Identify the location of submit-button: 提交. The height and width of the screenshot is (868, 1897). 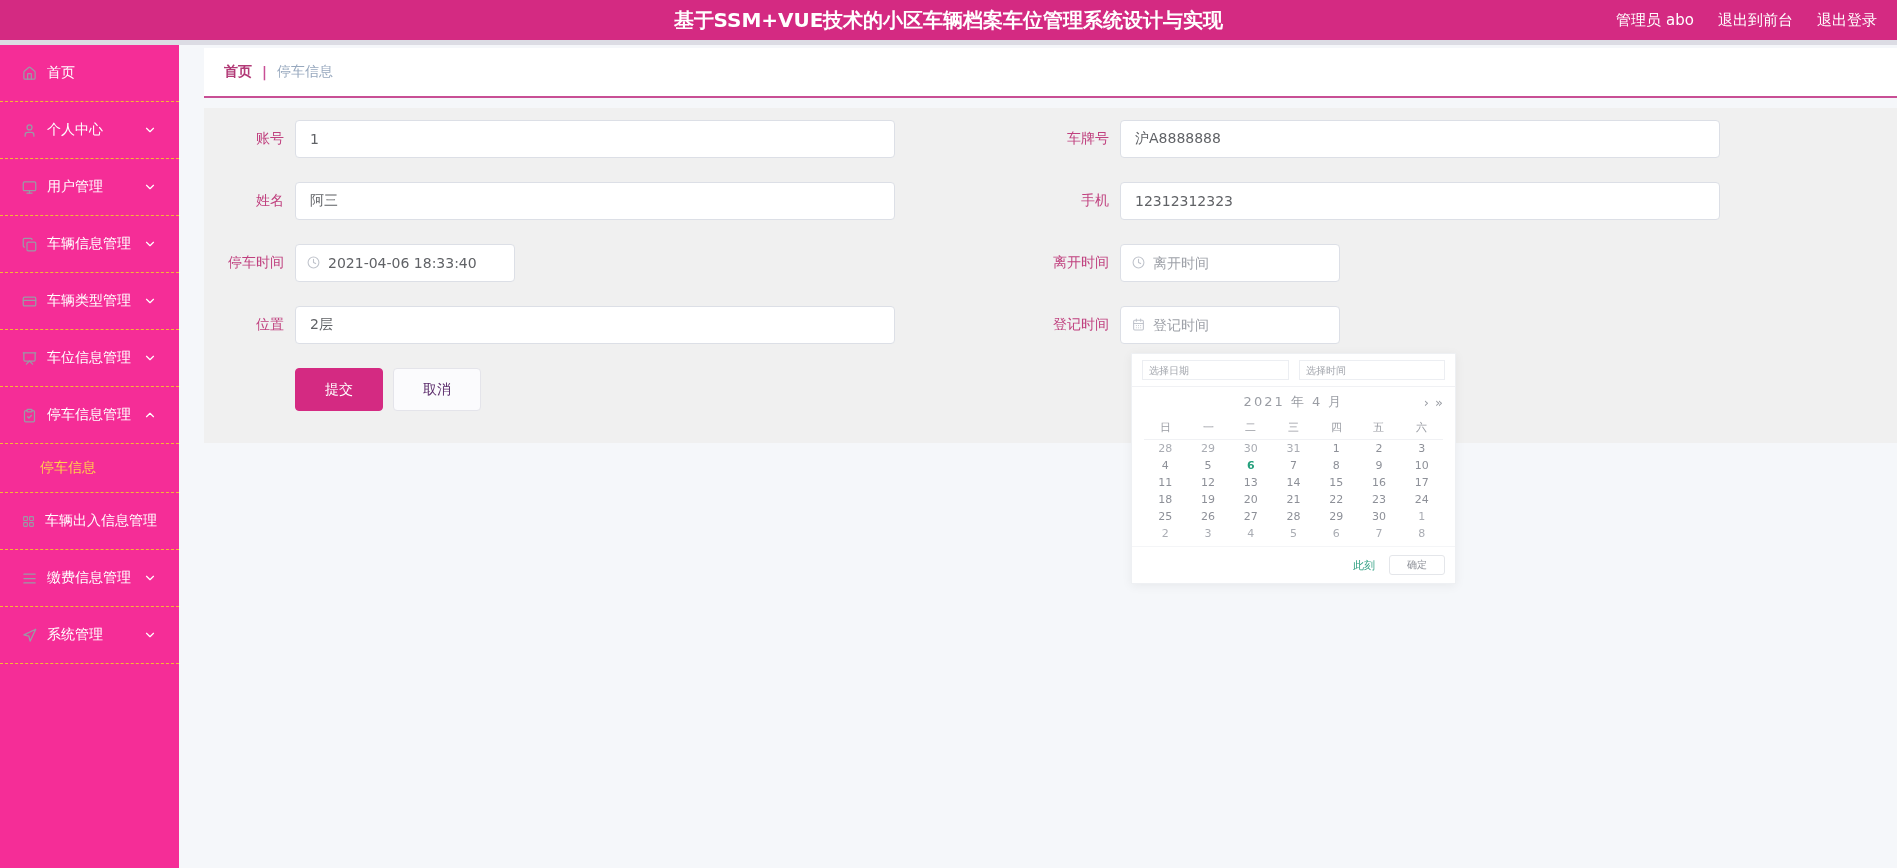
(339, 389).